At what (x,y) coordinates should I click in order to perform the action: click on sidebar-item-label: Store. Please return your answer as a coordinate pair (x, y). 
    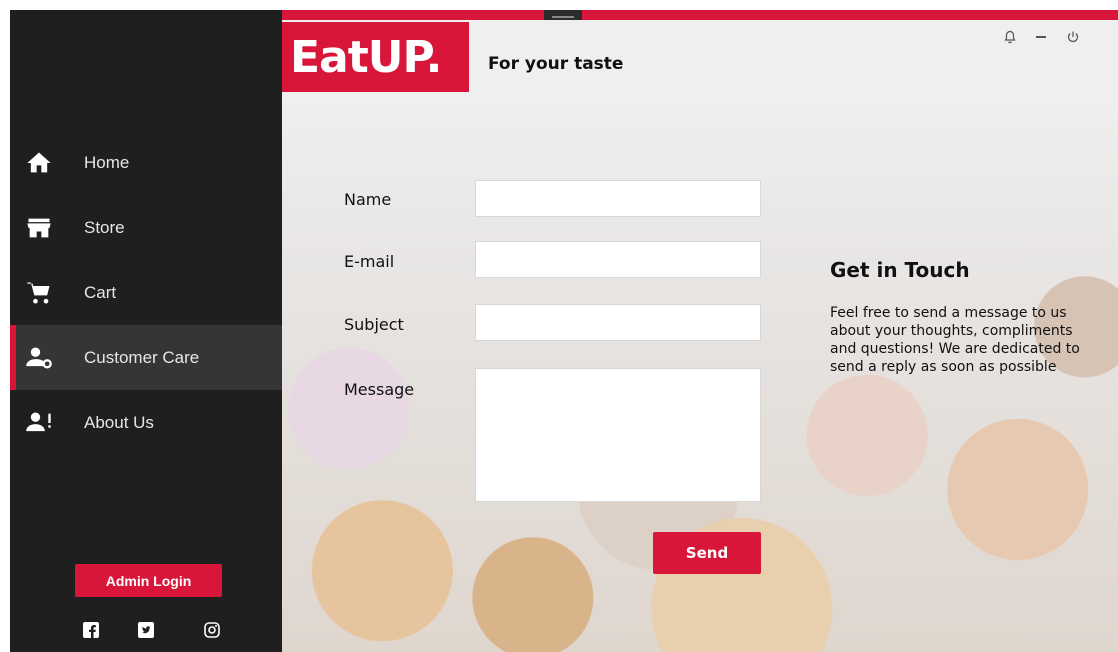
    Looking at the image, I should click on (104, 227).